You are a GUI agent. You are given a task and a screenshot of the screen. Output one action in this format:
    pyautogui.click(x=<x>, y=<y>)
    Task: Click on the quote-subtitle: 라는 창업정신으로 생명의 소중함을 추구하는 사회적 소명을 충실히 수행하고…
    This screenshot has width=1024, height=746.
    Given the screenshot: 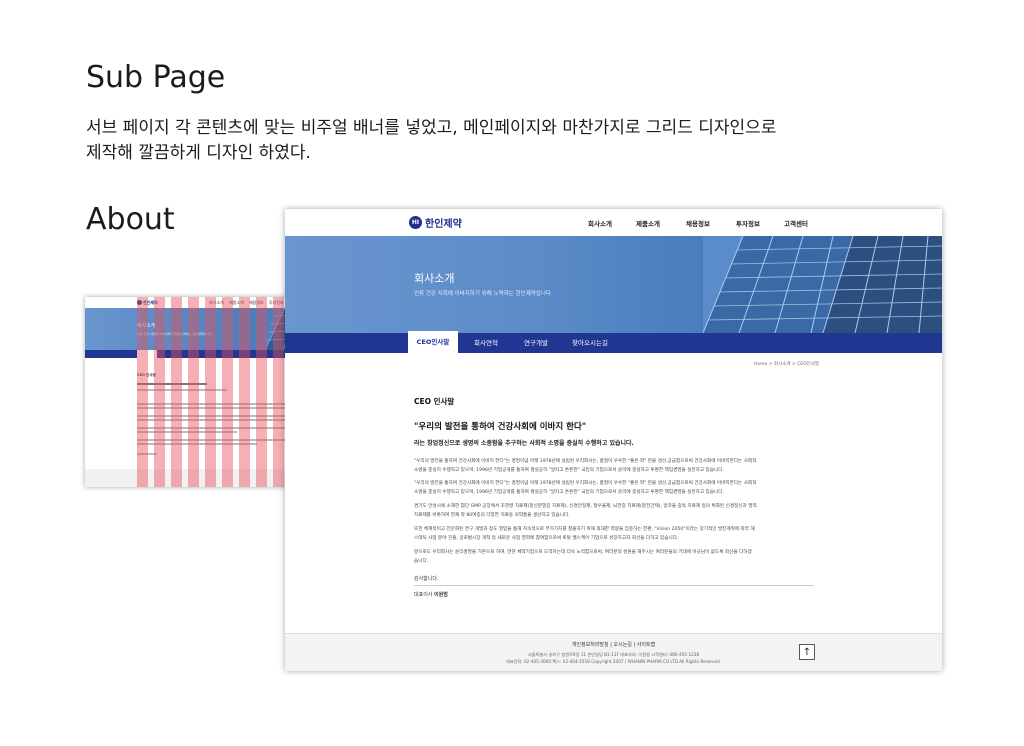 What is the action you would take?
    pyautogui.click(x=524, y=443)
    